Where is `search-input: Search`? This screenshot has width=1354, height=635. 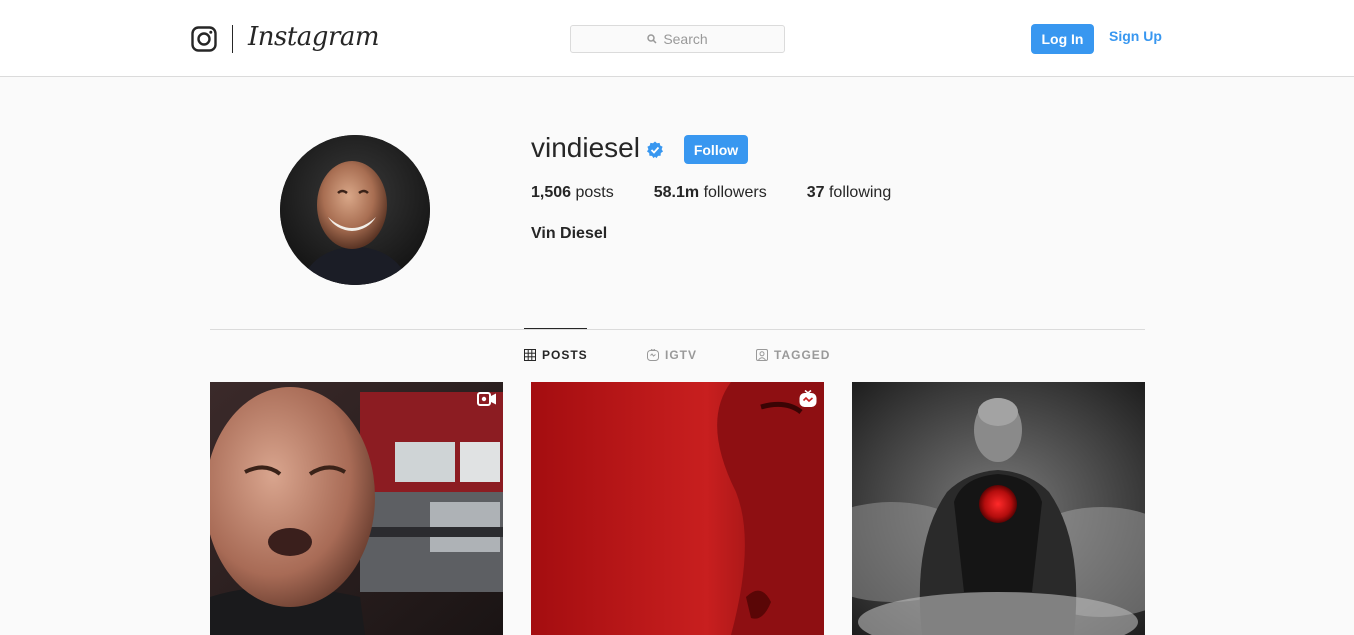
search-input: Search is located at coordinates (677, 39).